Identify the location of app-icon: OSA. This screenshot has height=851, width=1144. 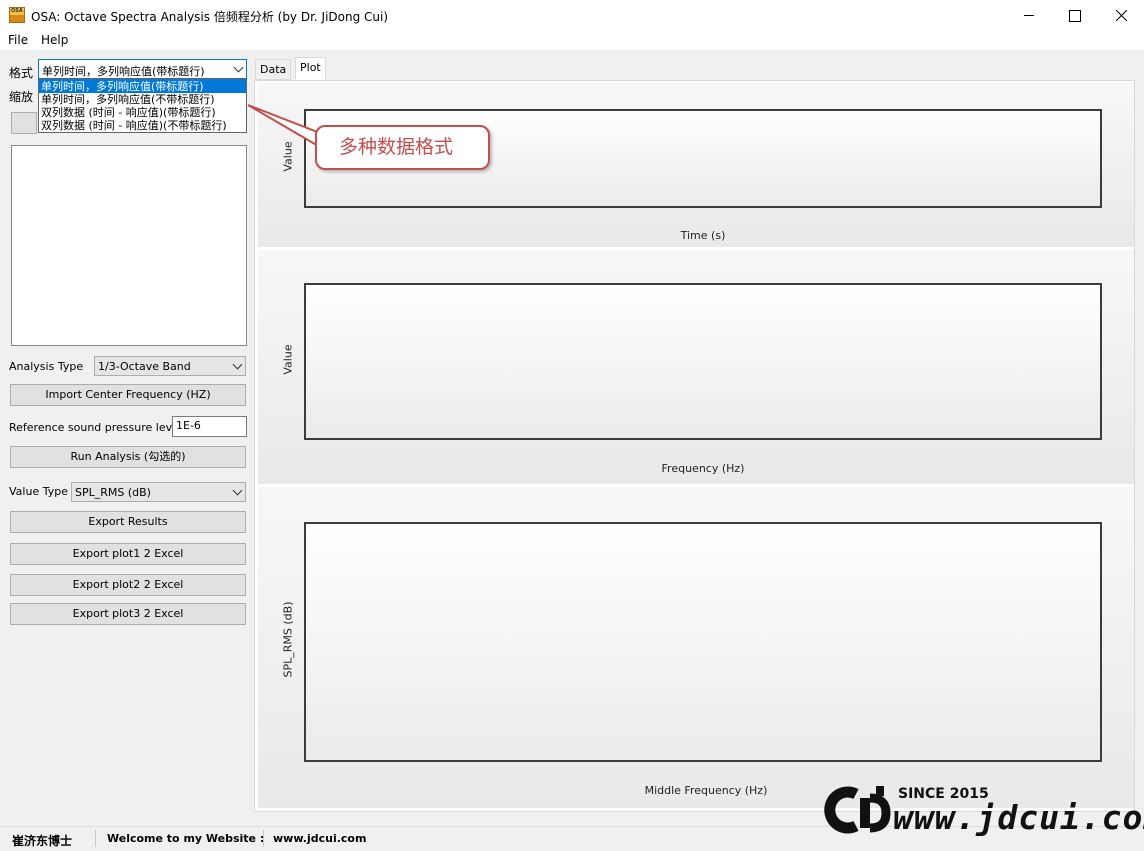
(17, 15).